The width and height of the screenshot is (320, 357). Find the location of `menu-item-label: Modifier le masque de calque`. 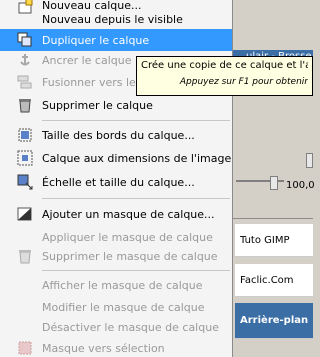

menu-item-label: Modifier le masque de calque is located at coordinates (123, 307).